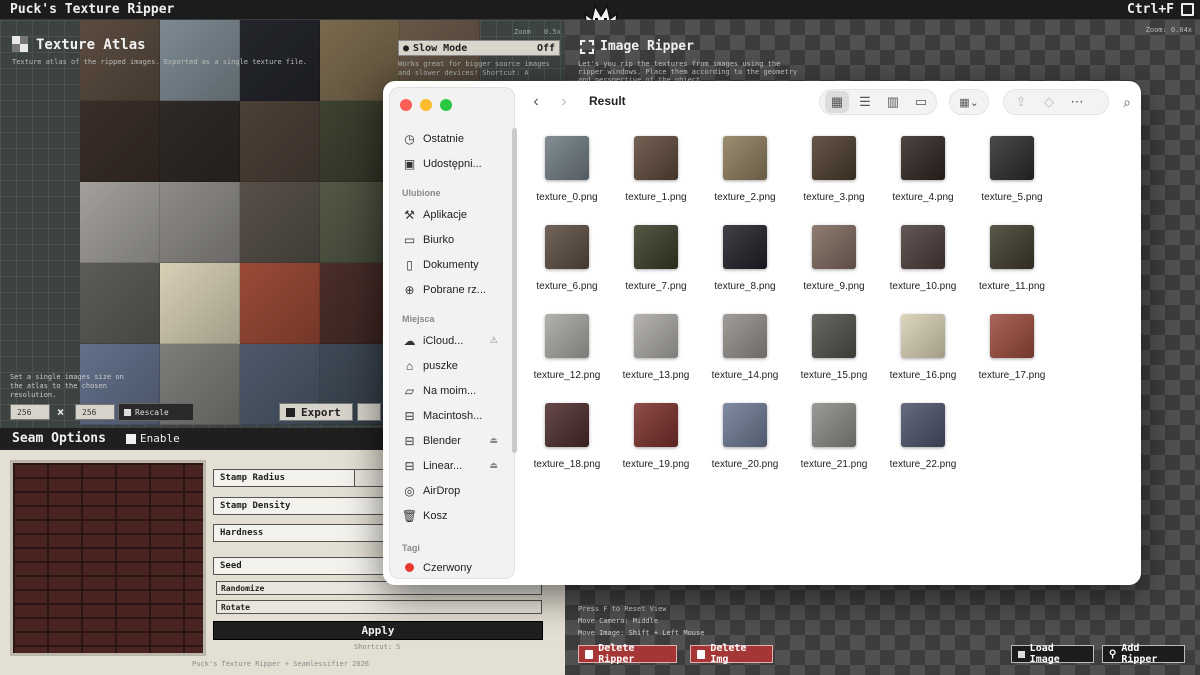  Describe the element at coordinates (514, 290) in the screenshot. I see `sidebar-scrollbar` at that location.